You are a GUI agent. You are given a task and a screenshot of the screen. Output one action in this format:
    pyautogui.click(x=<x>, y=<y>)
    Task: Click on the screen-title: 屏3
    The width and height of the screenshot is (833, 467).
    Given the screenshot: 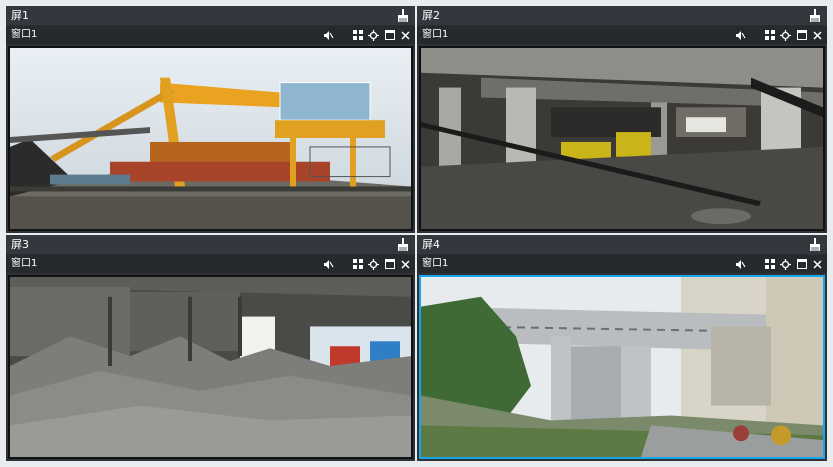 What is the action you would take?
    pyautogui.click(x=20, y=244)
    